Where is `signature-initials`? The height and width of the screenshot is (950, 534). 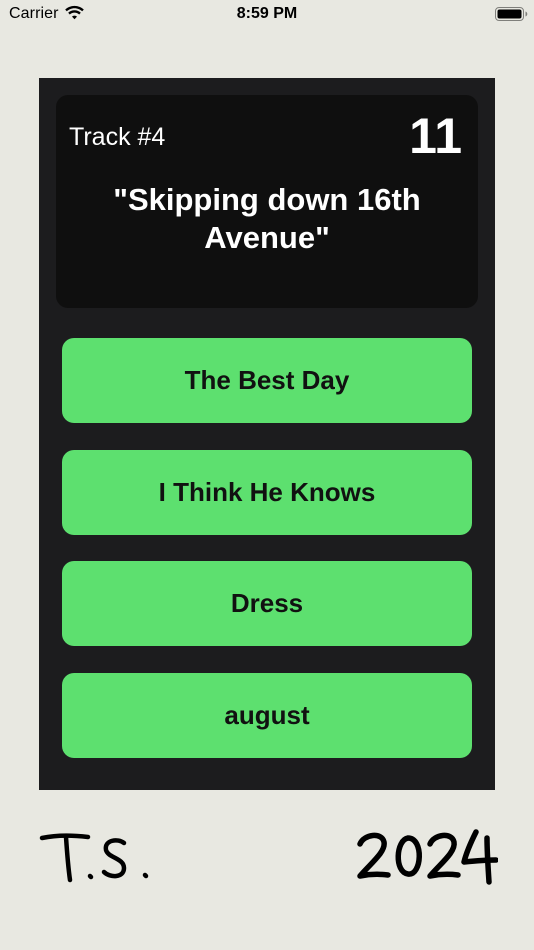 signature-initials is located at coordinates (94, 858).